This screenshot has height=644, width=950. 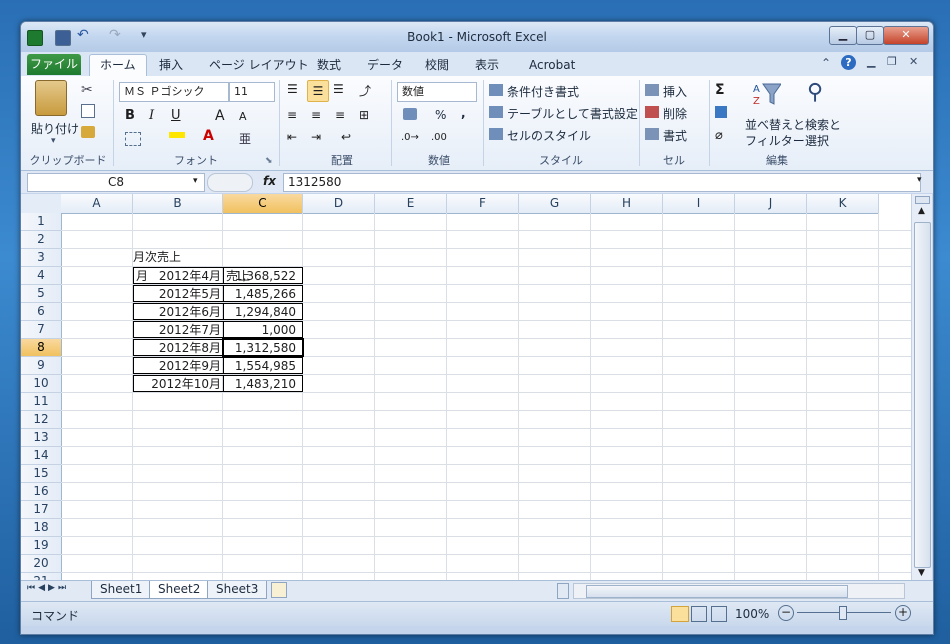 I want to click on doc-close-icon: ✕, so click(x=913, y=61).